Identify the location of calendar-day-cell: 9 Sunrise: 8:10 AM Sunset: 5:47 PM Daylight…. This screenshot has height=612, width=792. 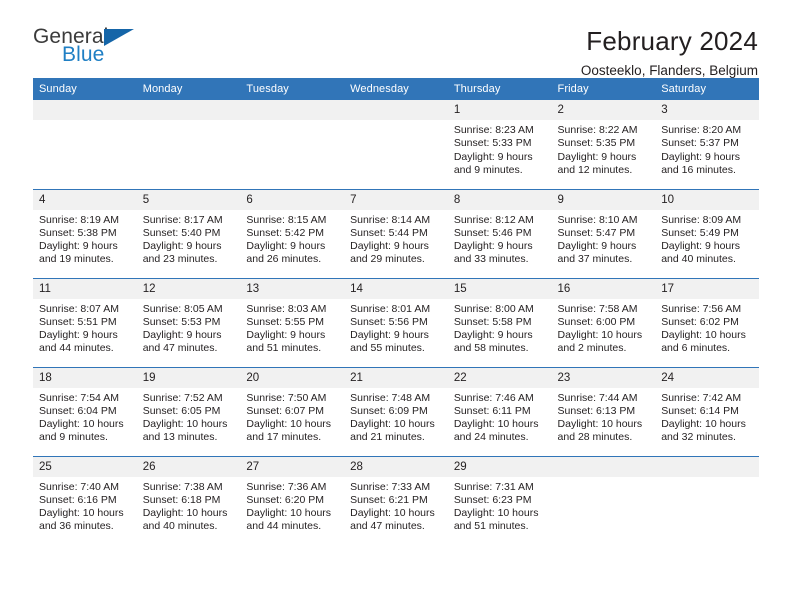
(603, 234).